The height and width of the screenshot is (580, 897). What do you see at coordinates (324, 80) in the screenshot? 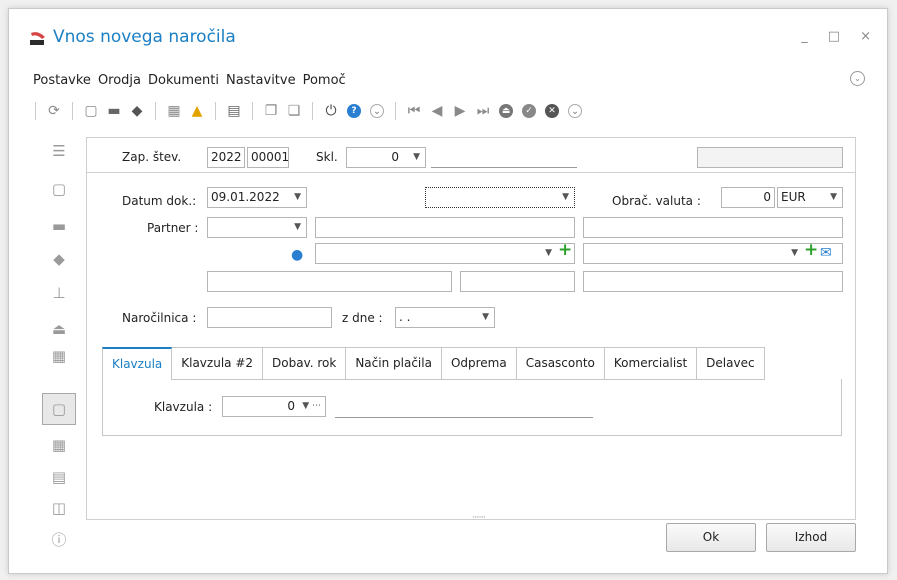
I see `menu-pomoc: Pomoč` at bounding box center [324, 80].